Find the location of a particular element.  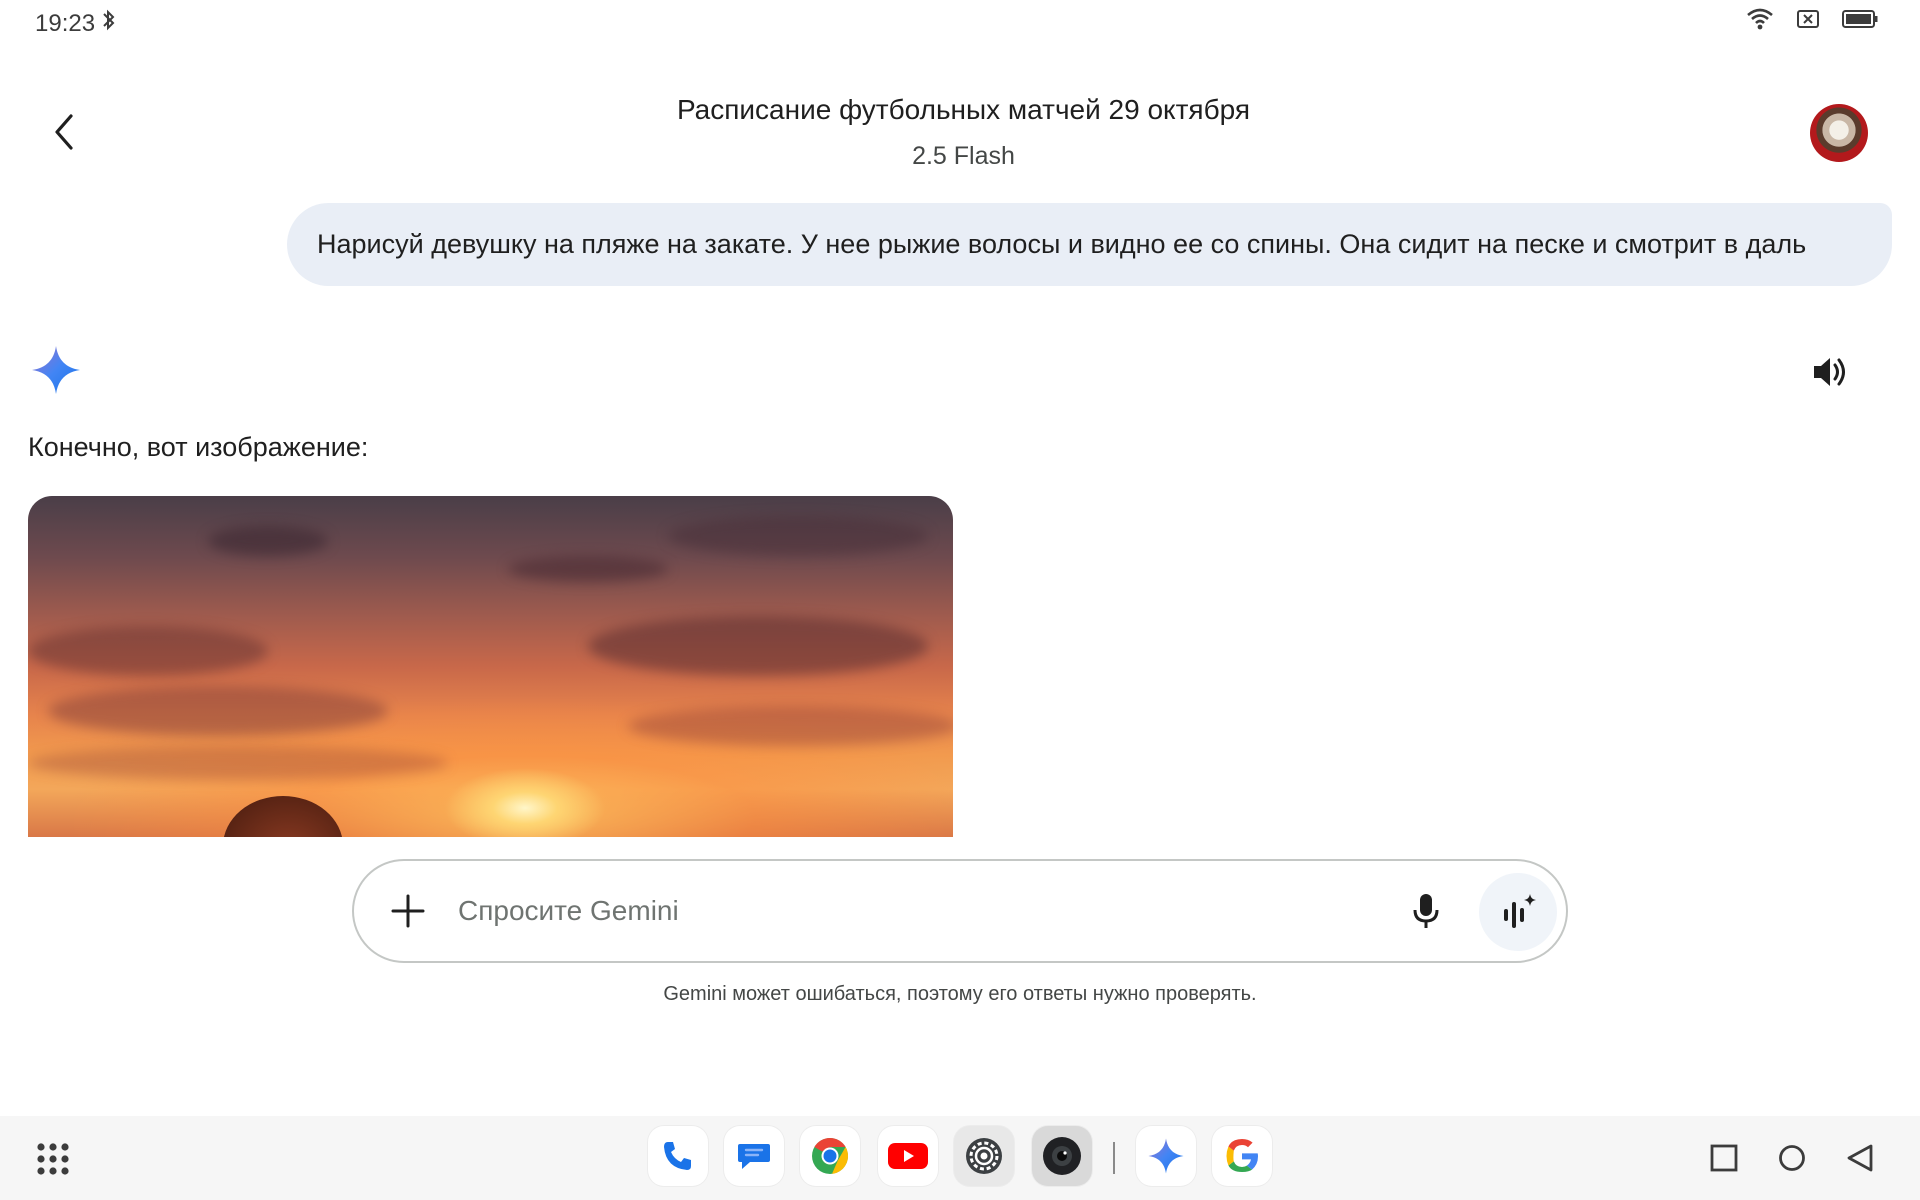

response-text: Конечно, вот изображение: is located at coordinates (198, 447).